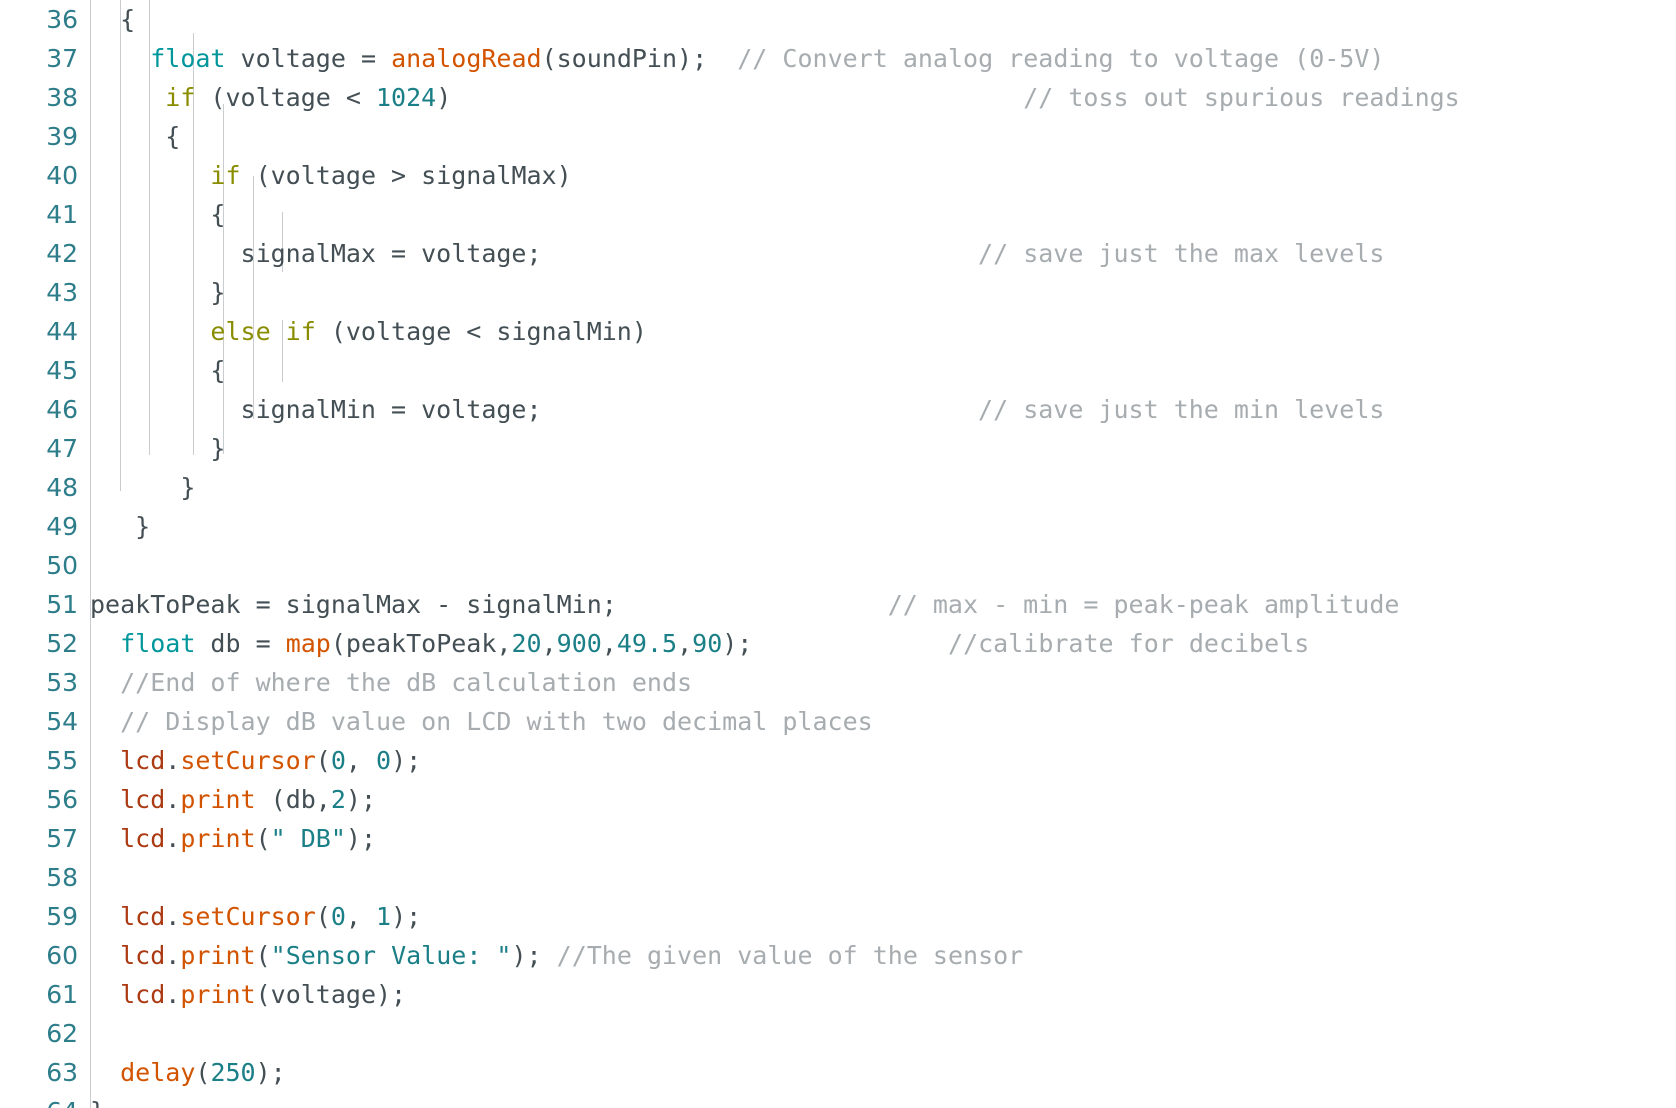  Describe the element at coordinates (240, 643) in the screenshot. I see `code-token-pl: db =` at that location.